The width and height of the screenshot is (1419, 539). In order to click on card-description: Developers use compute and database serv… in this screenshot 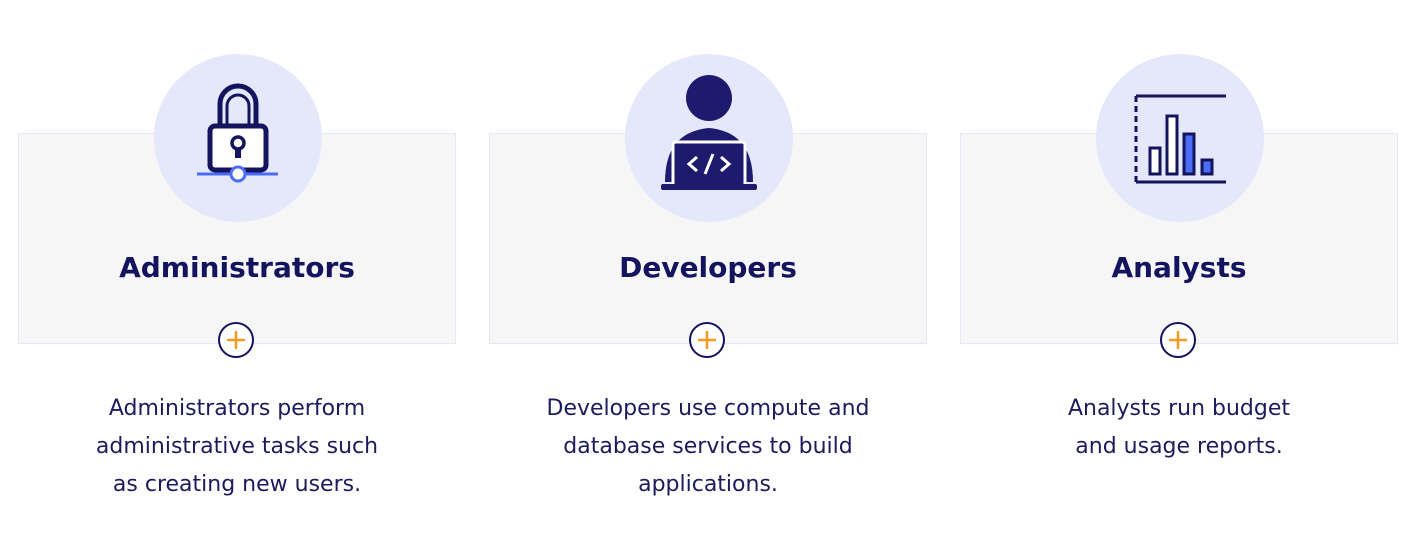, I will do `click(708, 446)`.